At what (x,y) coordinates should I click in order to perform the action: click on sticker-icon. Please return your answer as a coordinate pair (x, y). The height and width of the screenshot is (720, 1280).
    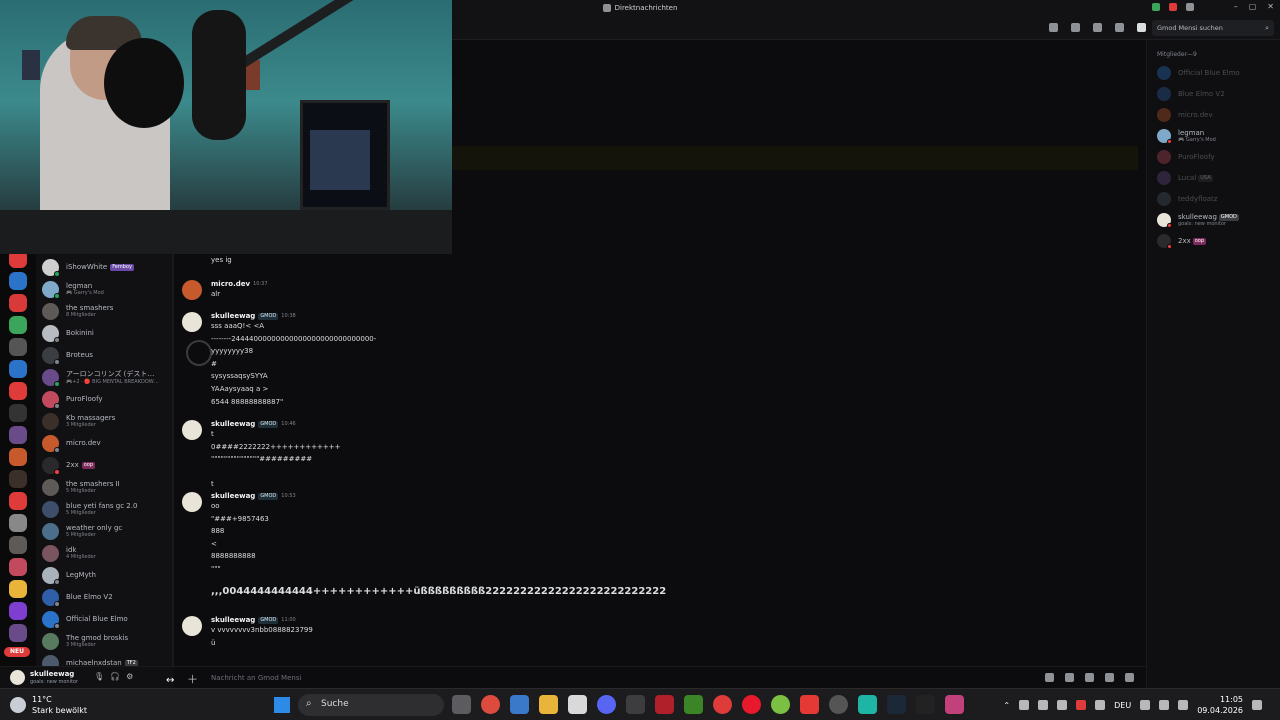
    Looking at the image, I should click on (1109, 677).